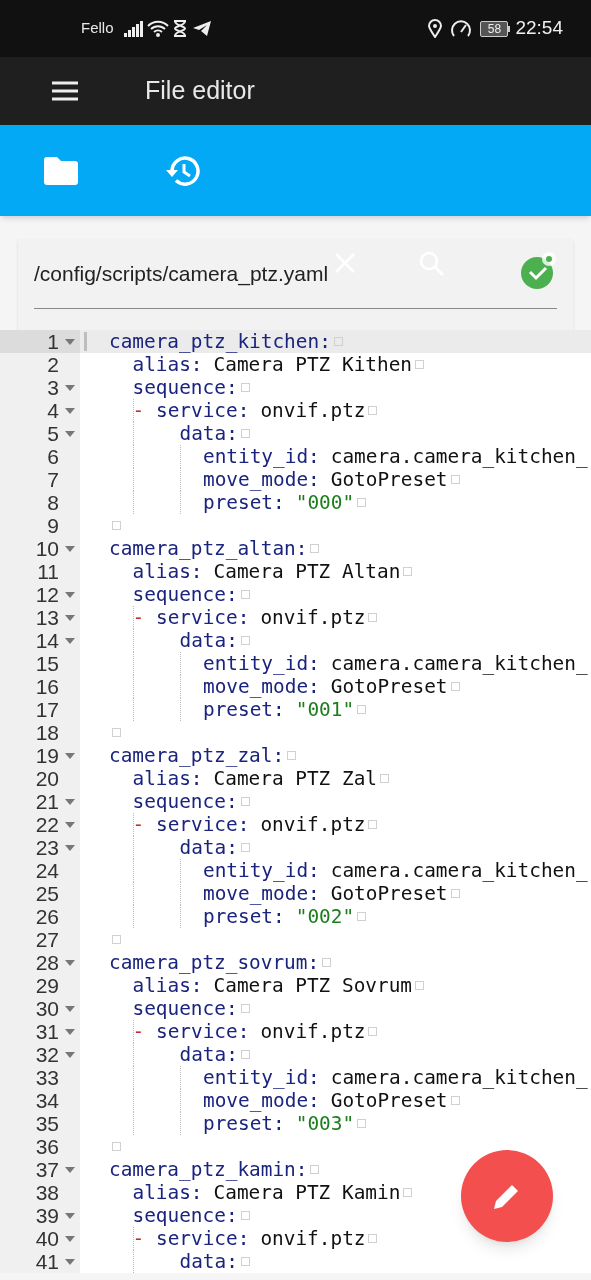  What do you see at coordinates (325, 1123) in the screenshot?
I see `yaml-value: "003"` at bounding box center [325, 1123].